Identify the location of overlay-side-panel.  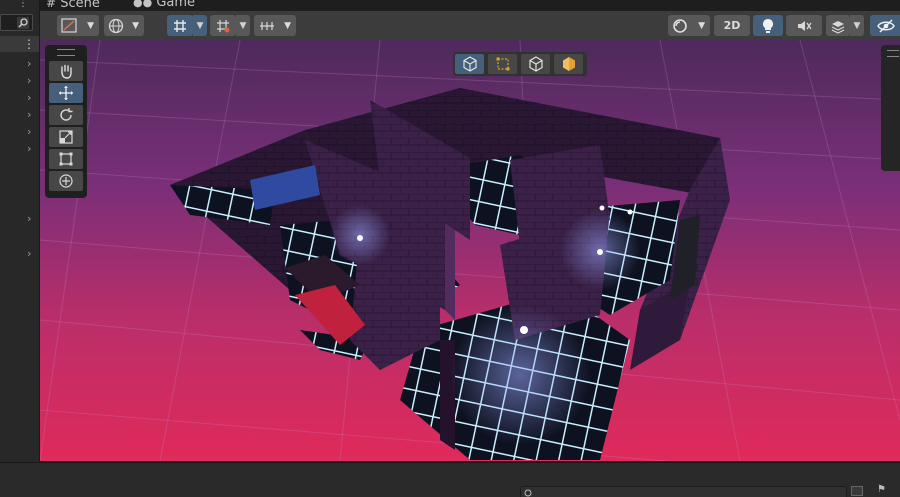
(890, 108).